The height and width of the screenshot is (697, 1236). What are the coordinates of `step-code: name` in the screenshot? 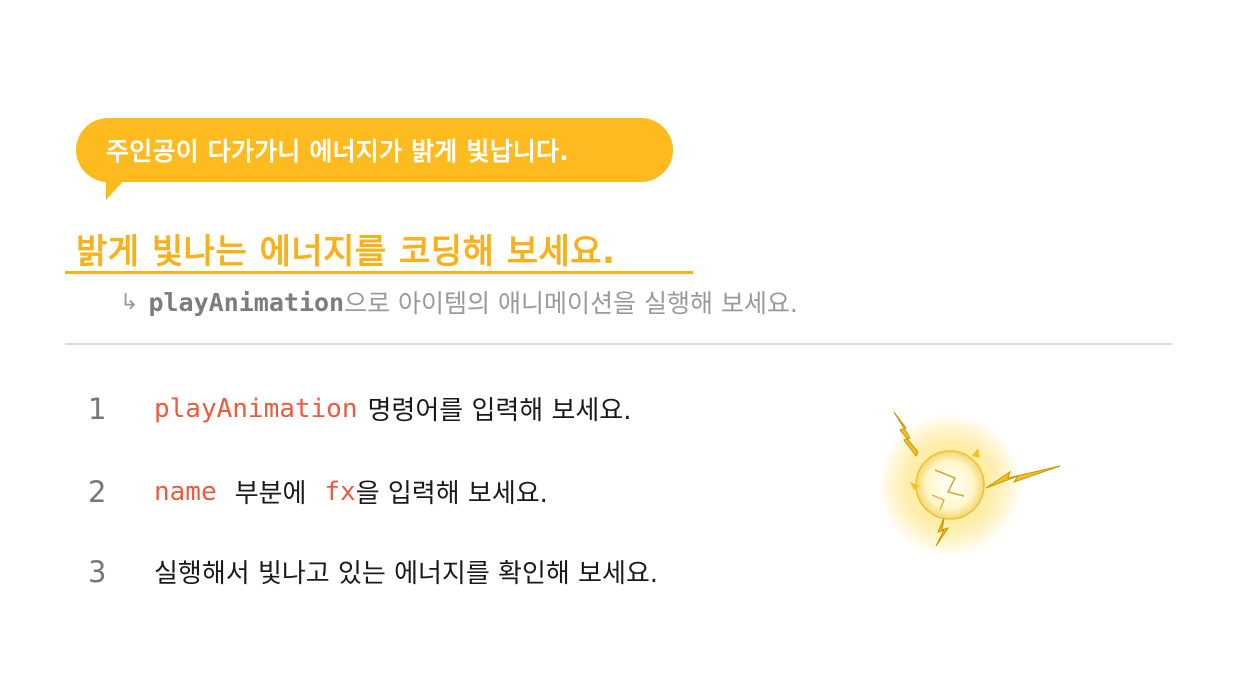 It's located at (185, 491).